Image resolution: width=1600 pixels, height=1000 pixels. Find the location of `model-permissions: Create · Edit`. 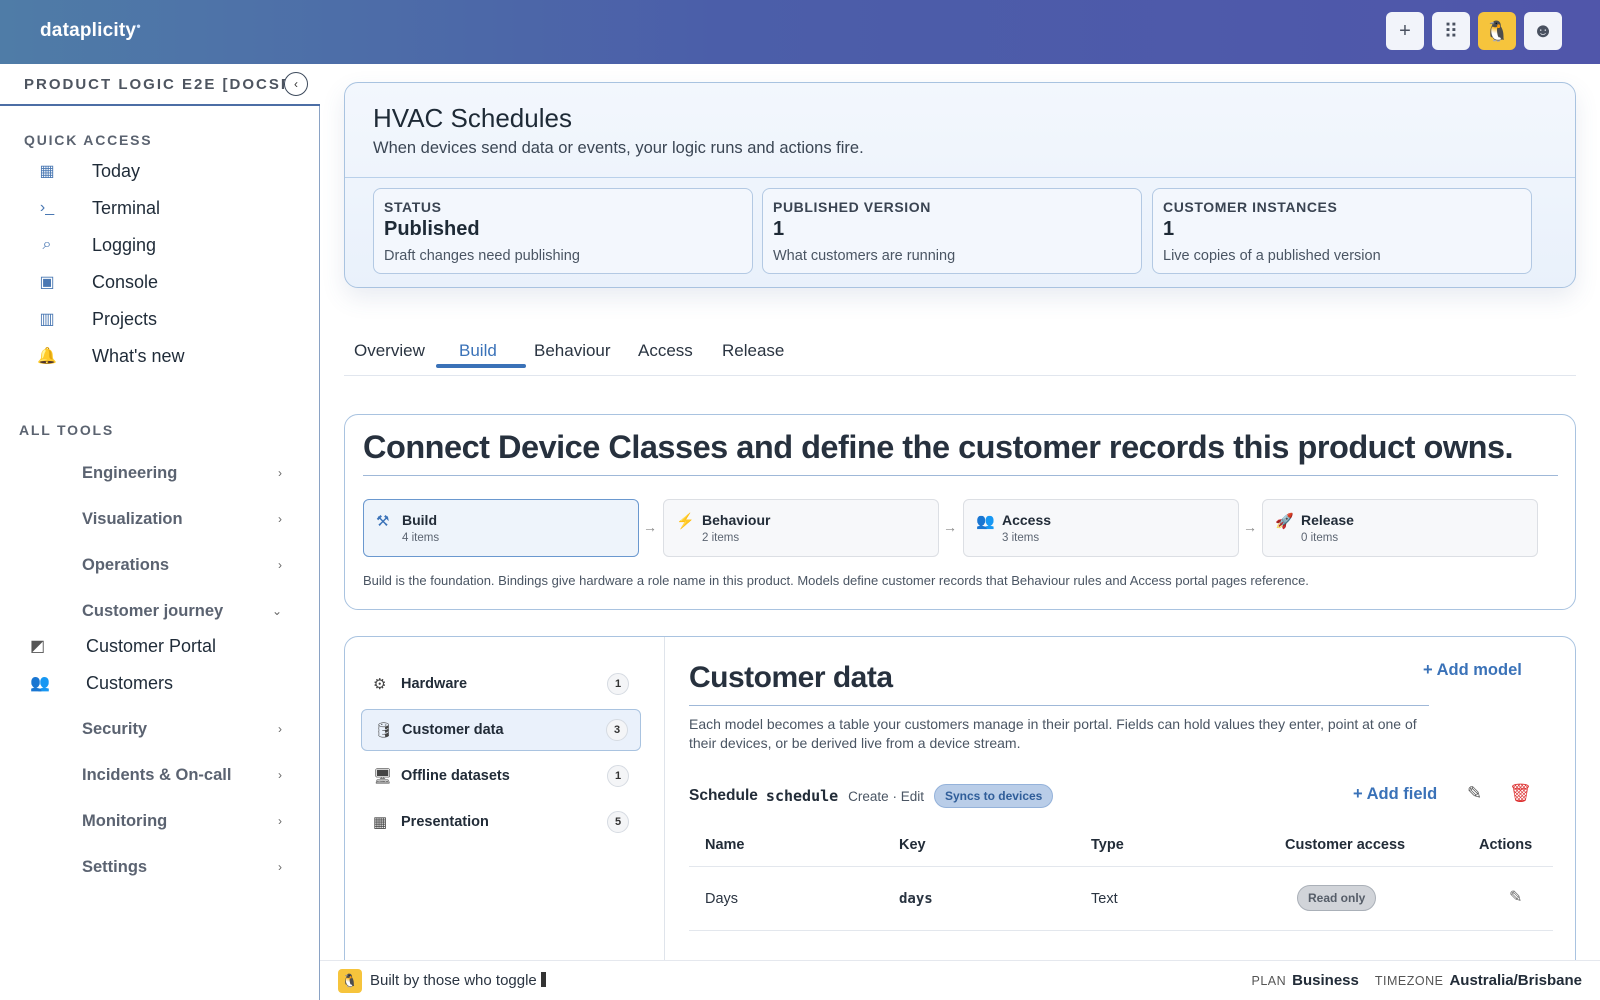

model-permissions: Create · Edit is located at coordinates (886, 796).